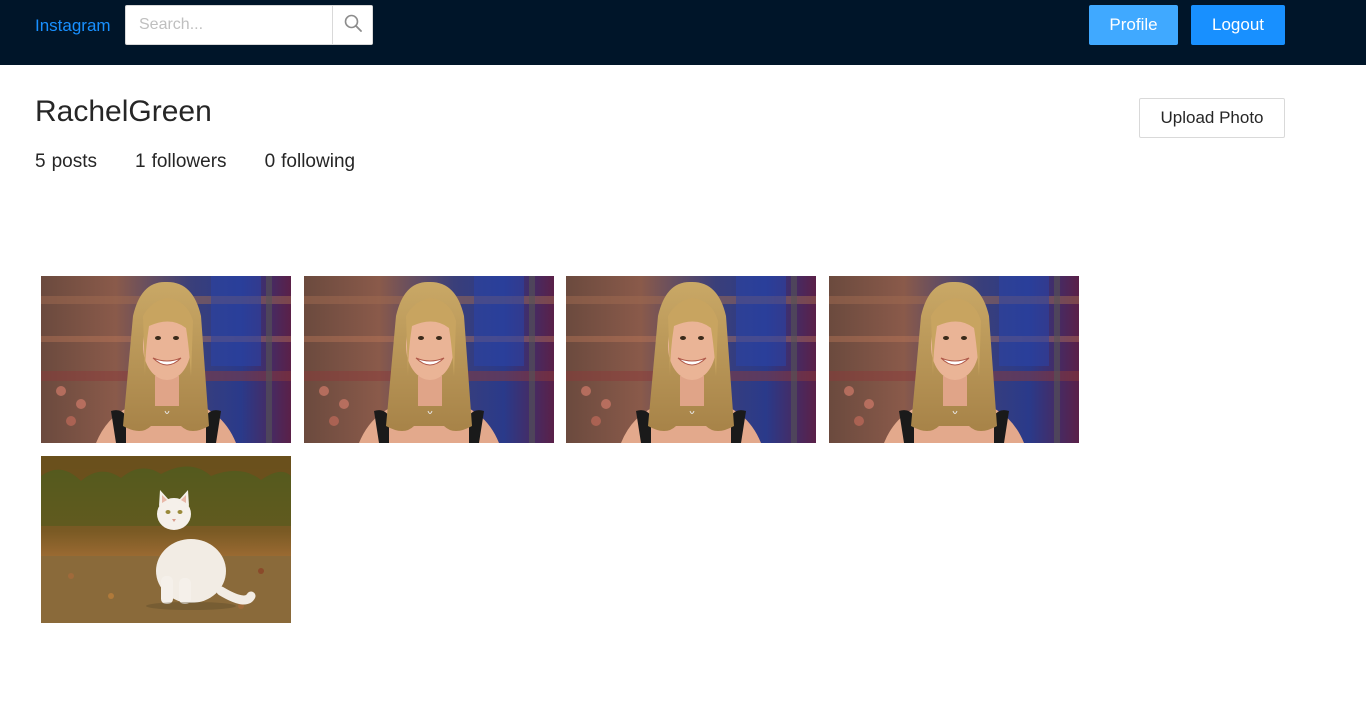 The height and width of the screenshot is (701, 1366). What do you see at coordinates (73, 26) in the screenshot?
I see `brand-link: Instagram` at bounding box center [73, 26].